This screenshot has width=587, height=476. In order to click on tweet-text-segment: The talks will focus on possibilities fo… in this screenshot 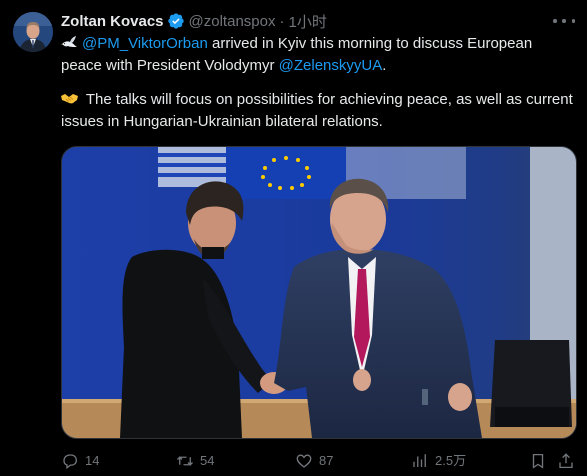, I will do `click(317, 110)`.